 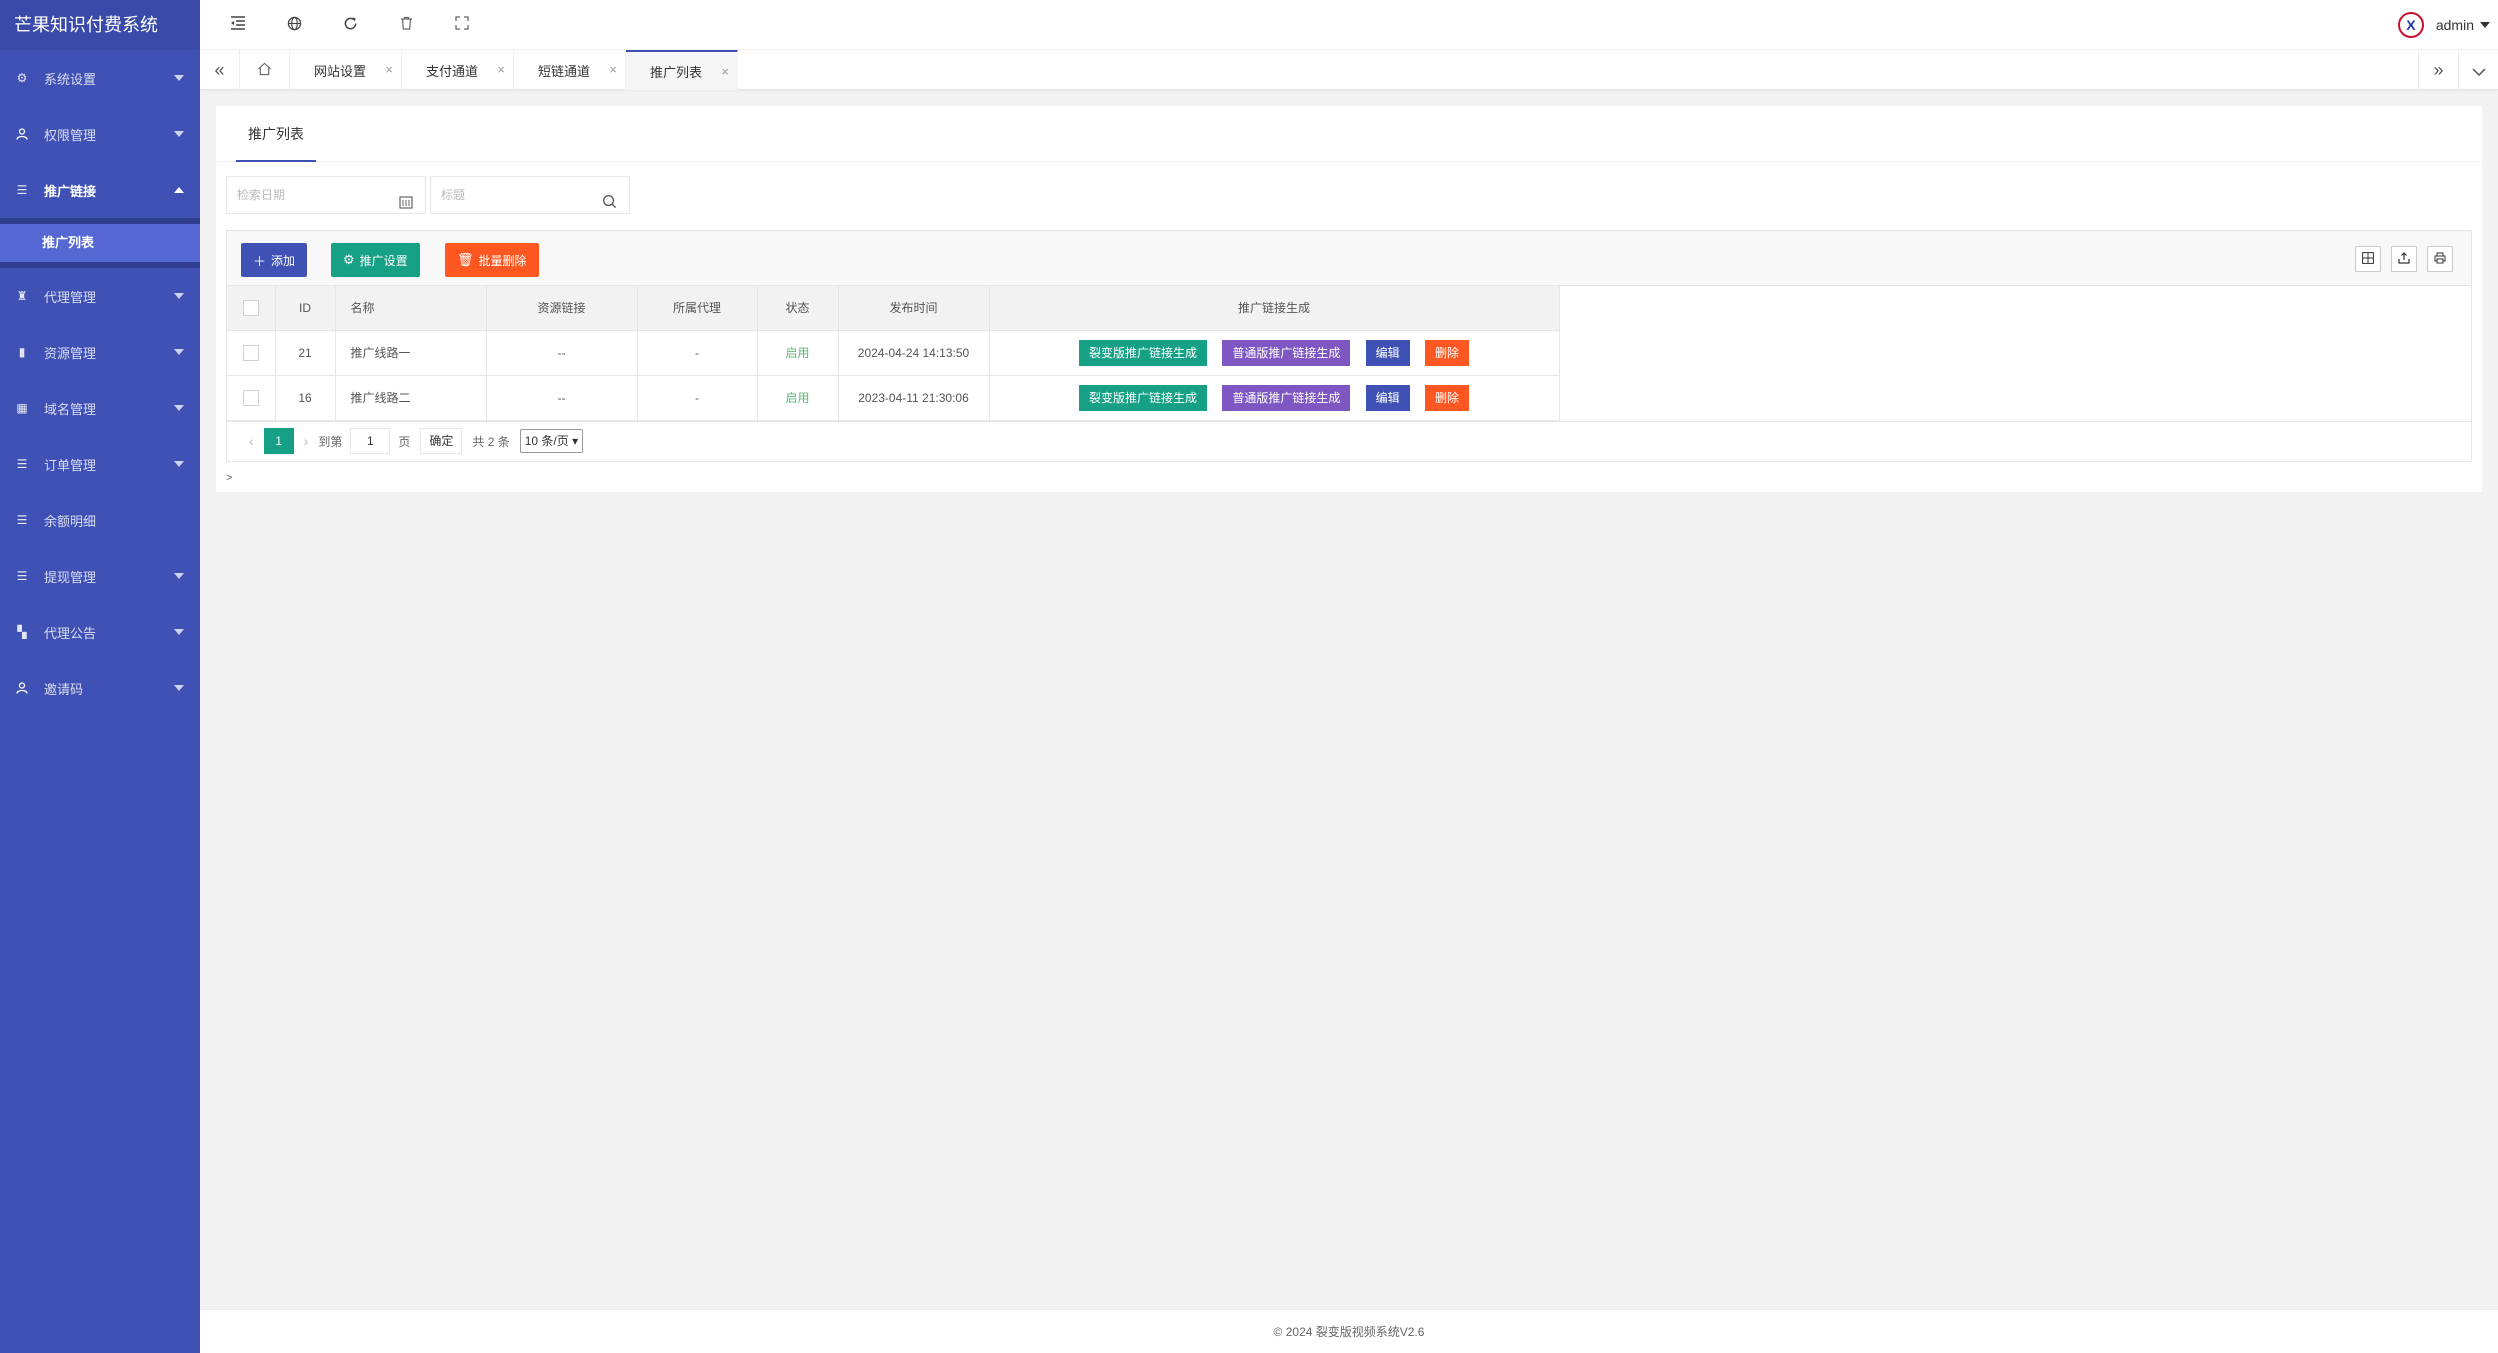 What do you see at coordinates (276, 134) in the screenshot?
I see `card-tab-promo-list: 推广列表` at bounding box center [276, 134].